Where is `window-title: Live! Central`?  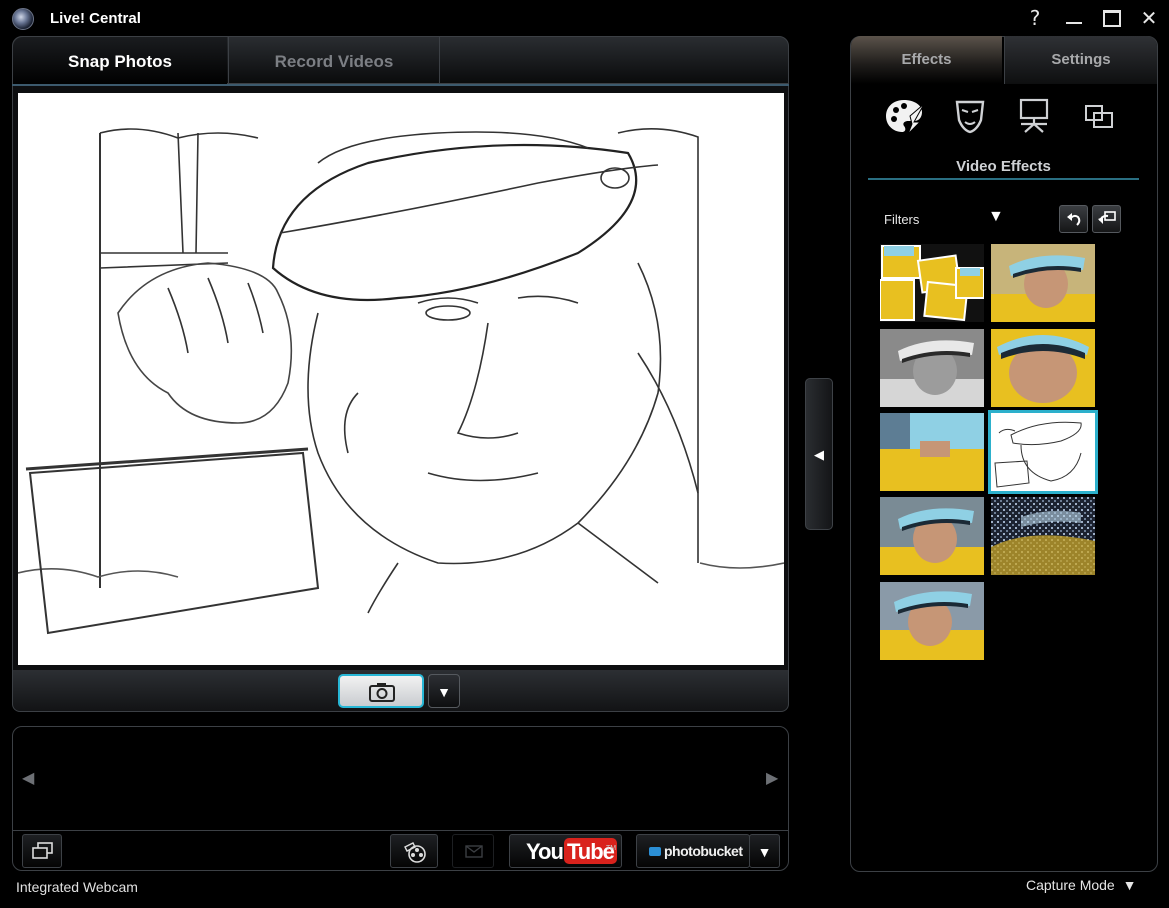
window-title: Live! Central is located at coordinates (95, 18).